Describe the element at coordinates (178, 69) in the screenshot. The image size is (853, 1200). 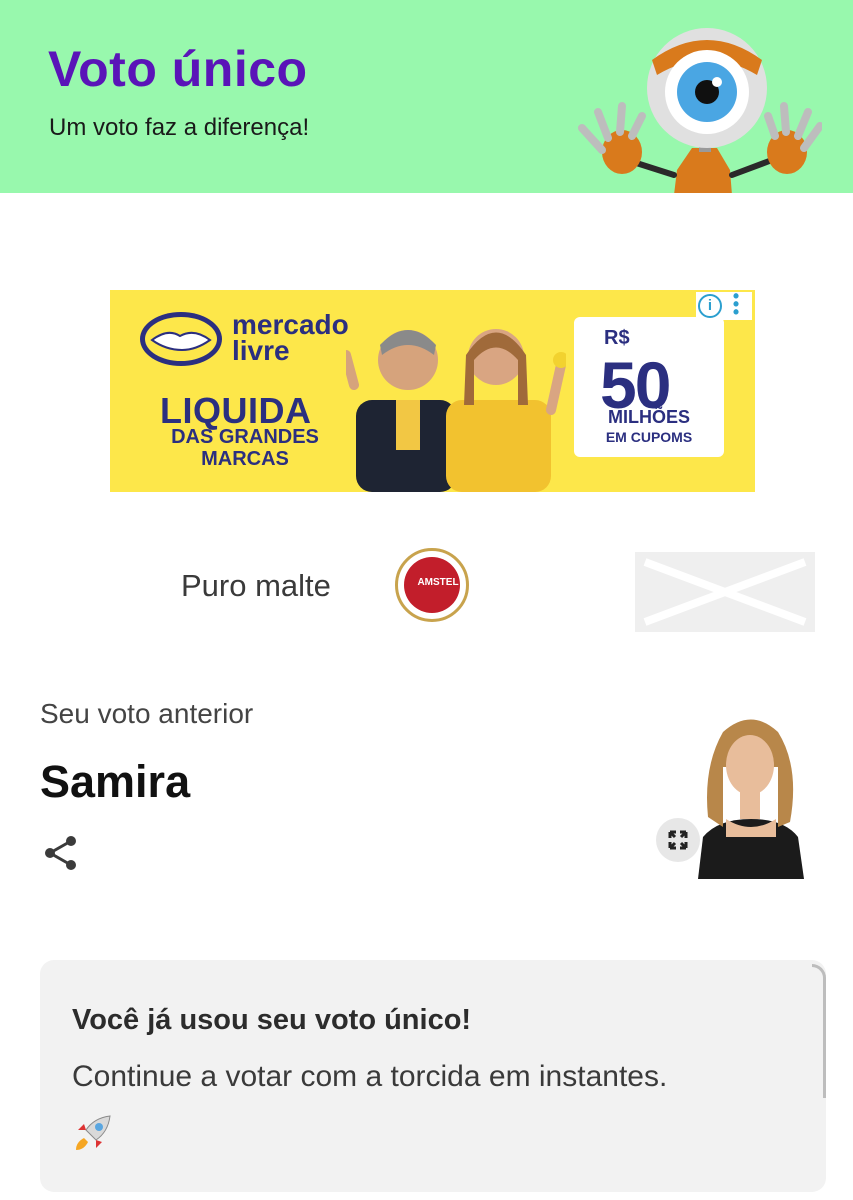
I see `page-title: Voto único` at that location.